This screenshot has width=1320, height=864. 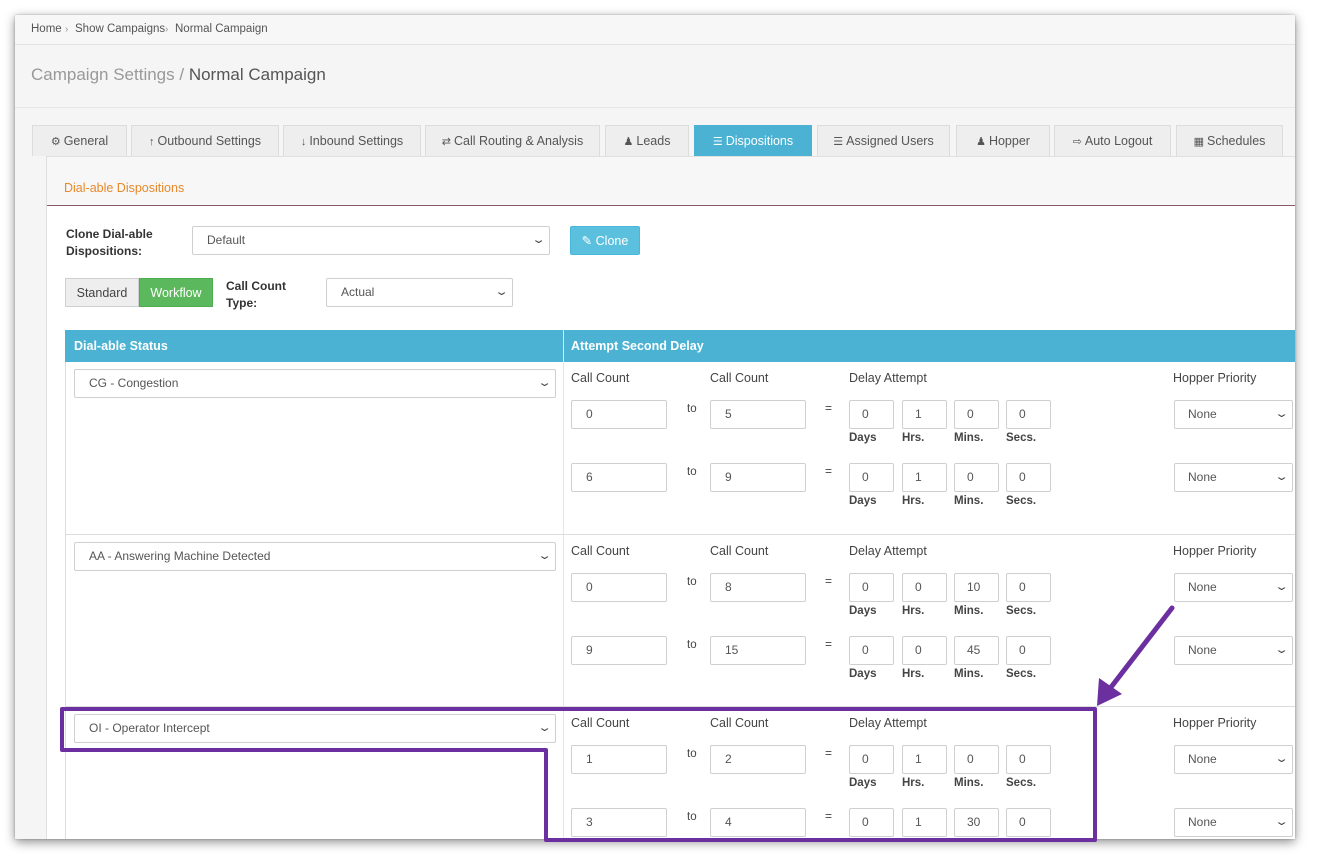 What do you see at coordinates (315, 383) in the screenshot?
I see `status-select: CG - Congestion ⌄` at bounding box center [315, 383].